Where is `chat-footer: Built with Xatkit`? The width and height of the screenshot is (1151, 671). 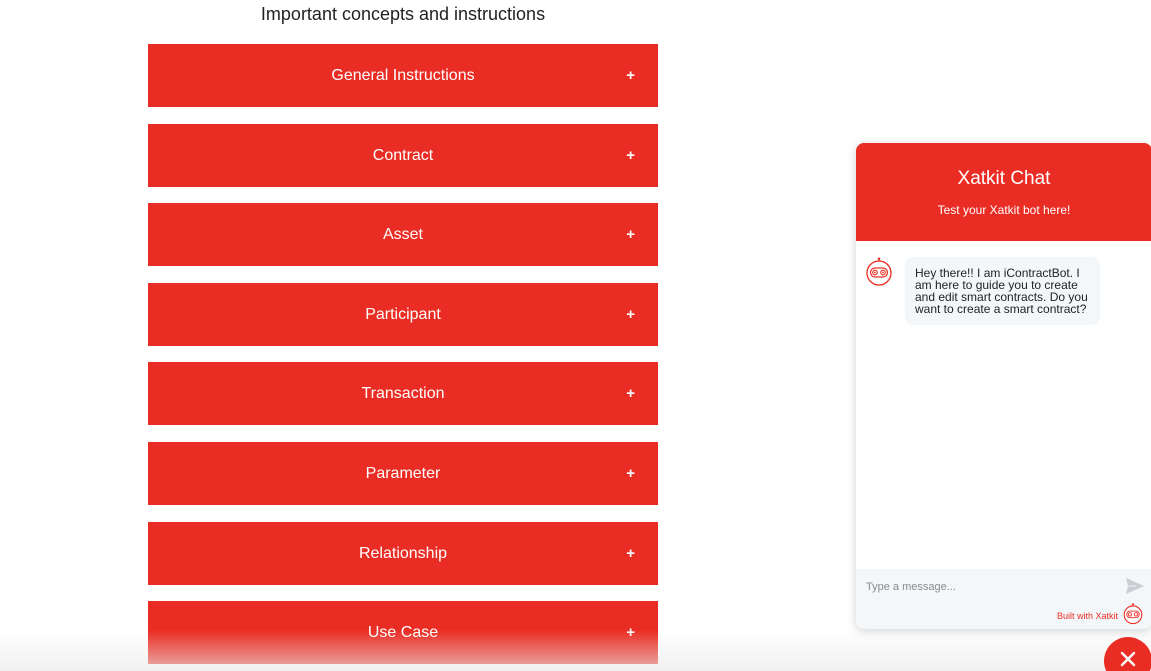 chat-footer: Built with Xatkit is located at coordinates (1003, 599).